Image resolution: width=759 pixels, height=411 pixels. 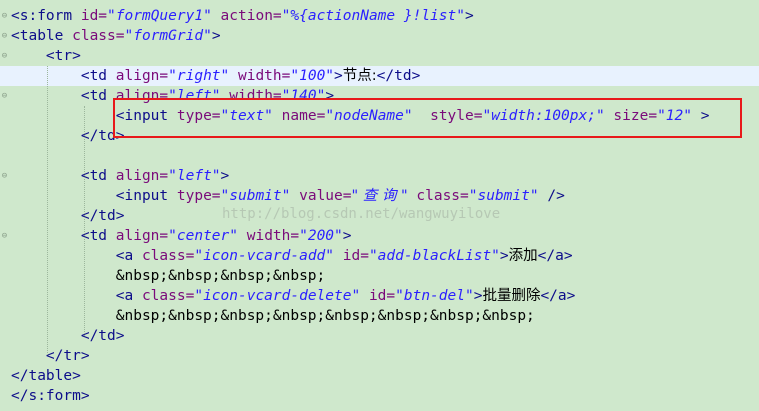 I want to click on code-text: <td align="right" width="100">节点:</td>, so click(x=215, y=76).